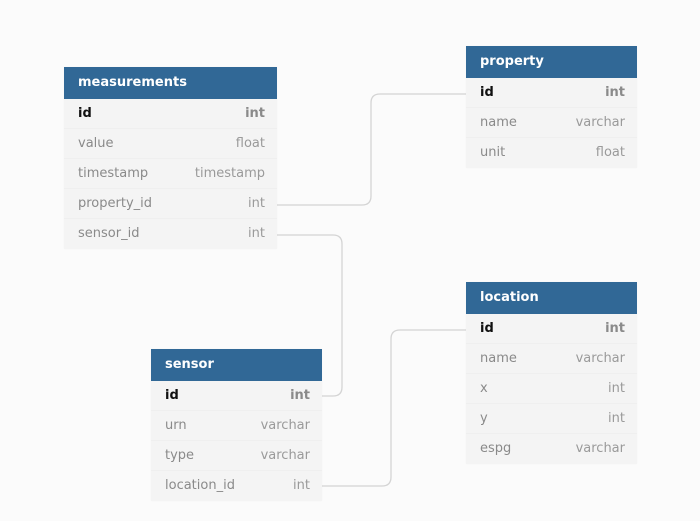 The height and width of the screenshot is (521, 700). I want to click on field-row: timestamp timestamp, so click(170, 174).